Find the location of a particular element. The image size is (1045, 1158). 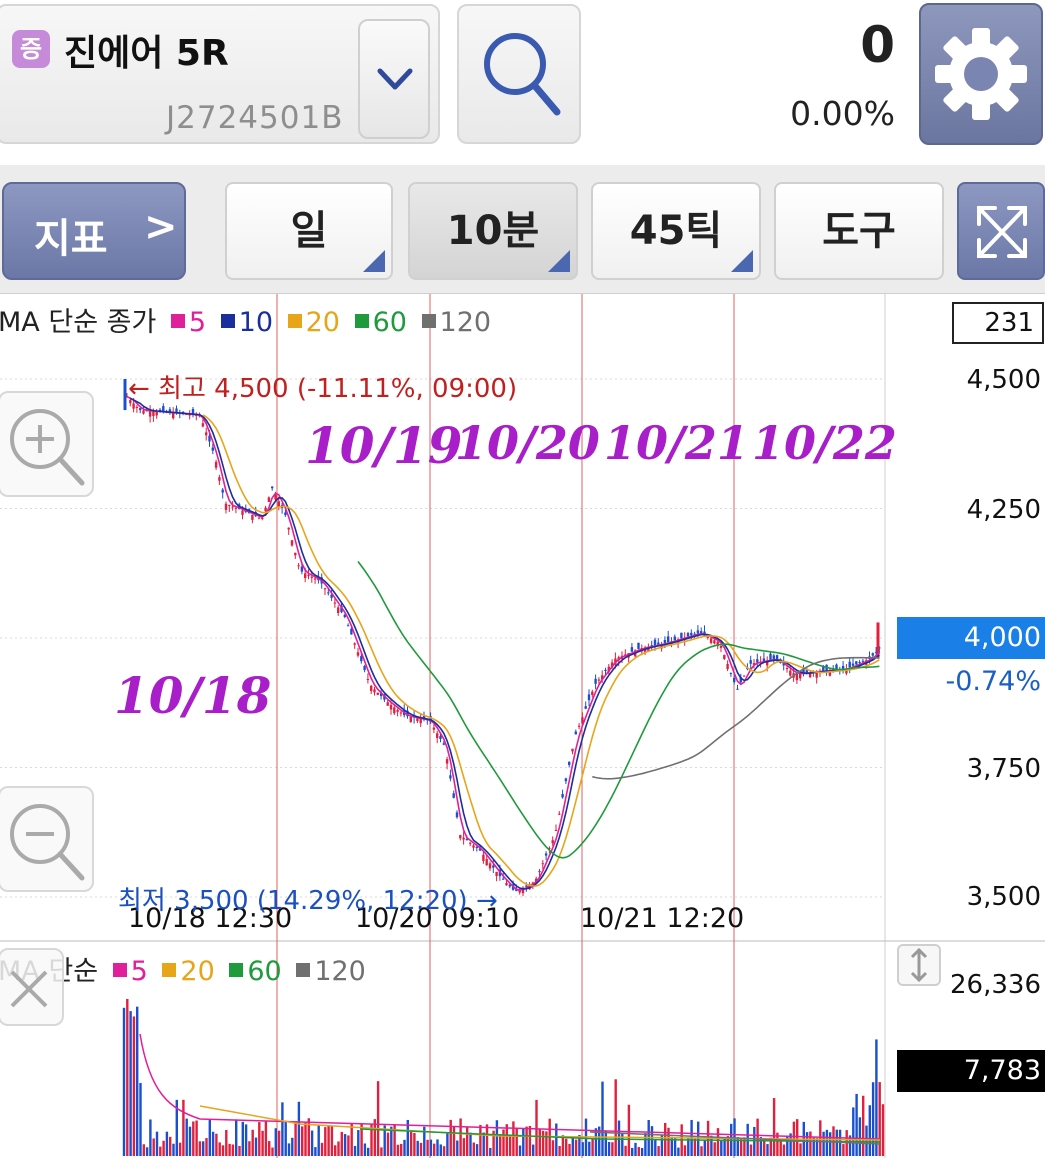

low-price-label: 최저 3,500 (14.29%, 12:20) → is located at coordinates (308, 901).